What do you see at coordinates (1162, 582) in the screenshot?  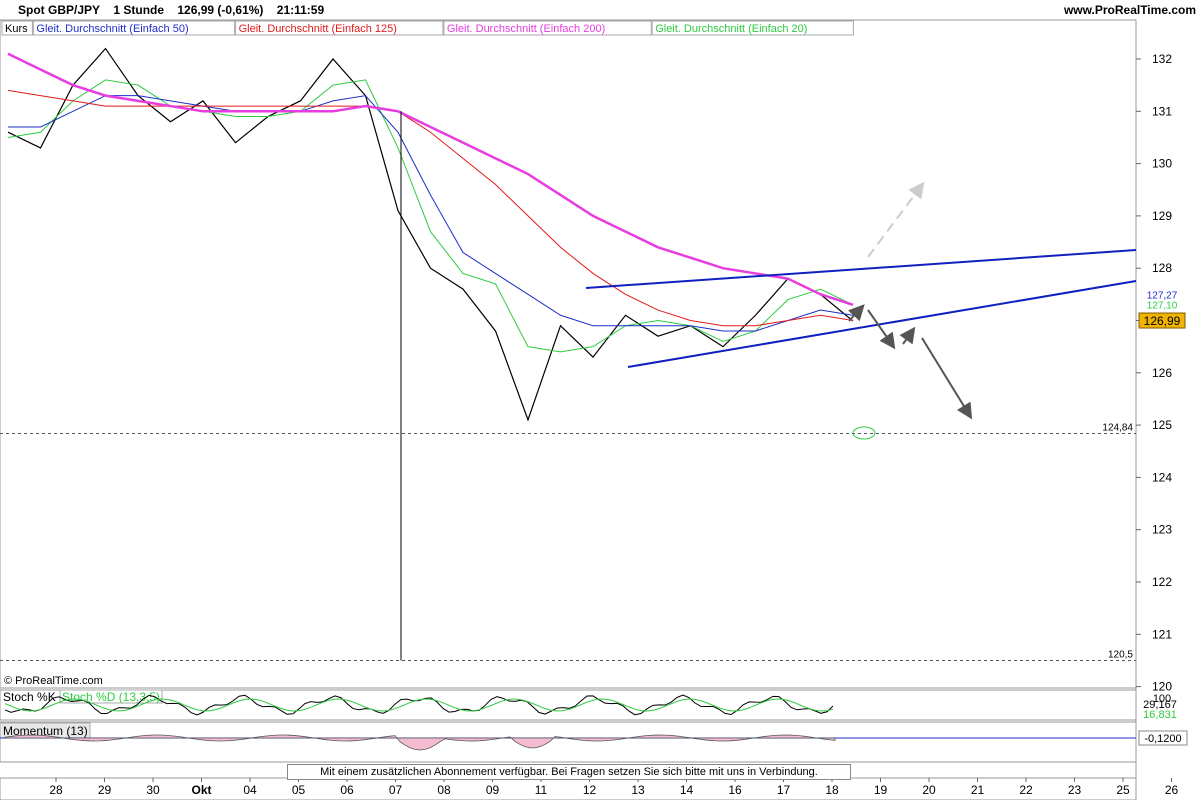 I see `price-tick-label: 122` at bounding box center [1162, 582].